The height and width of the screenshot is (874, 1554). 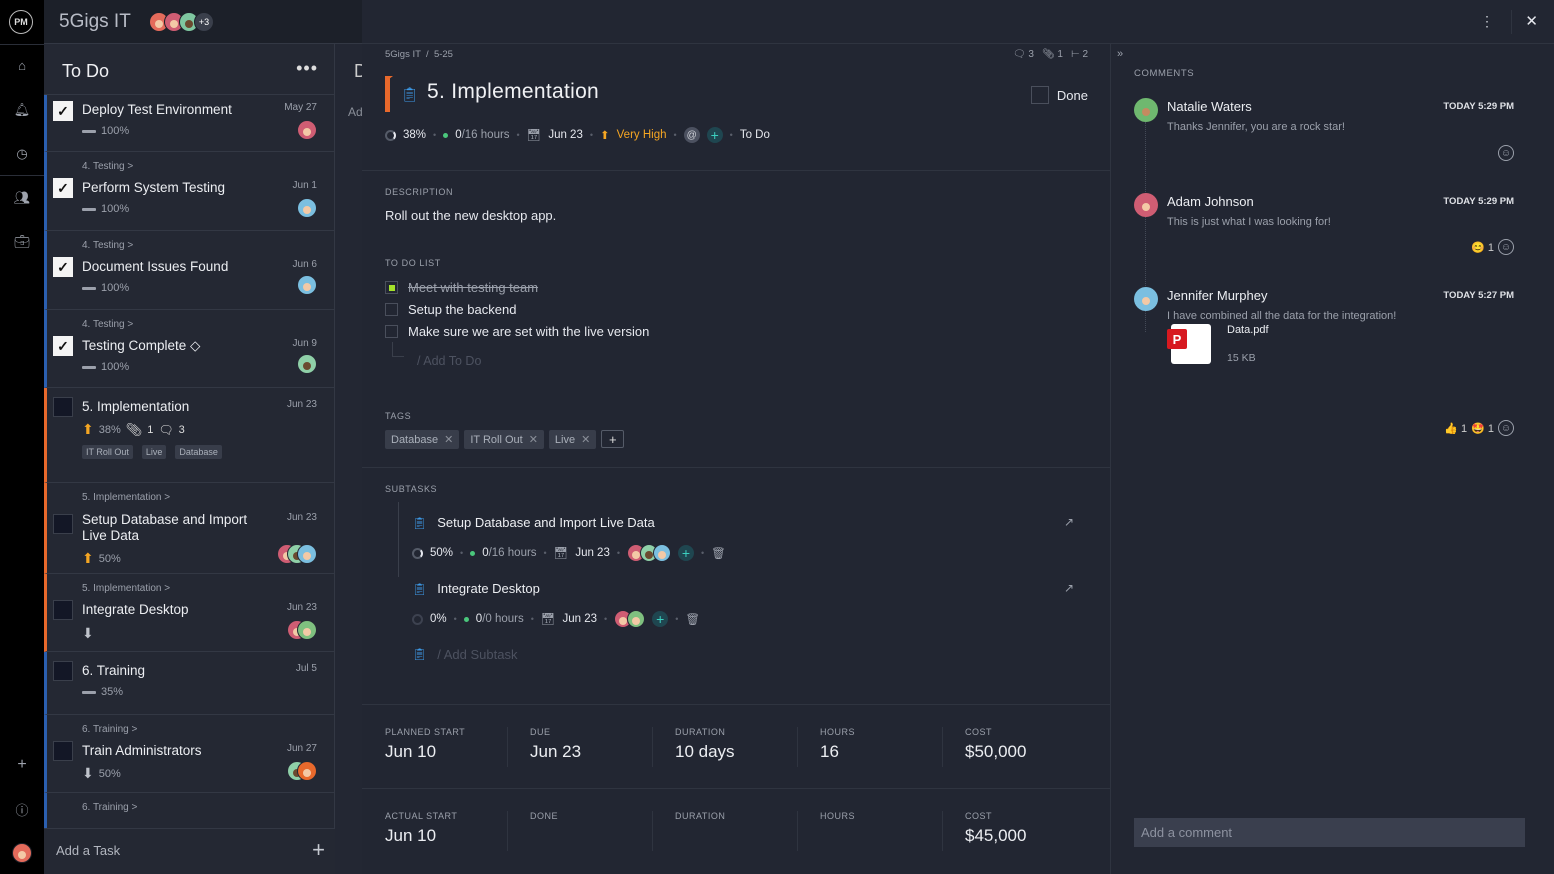 What do you see at coordinates (22, 110) in the screenshot?
I see `bell-icon: 🔔︎` at bounding box center [22, 110].